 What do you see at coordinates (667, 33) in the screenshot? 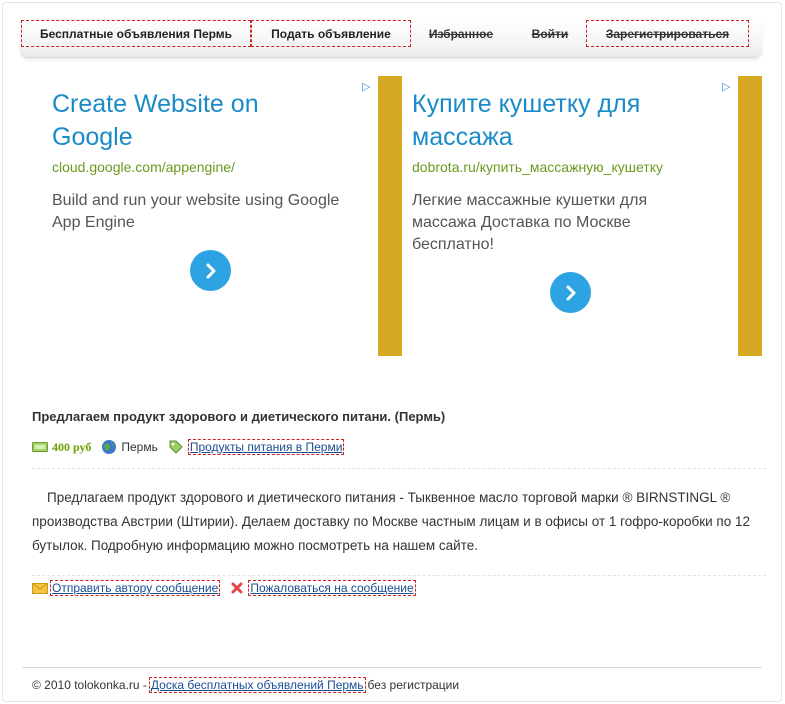
I see `nav-item-register: Зарегистрироваться` at bounding box center [667, 33].